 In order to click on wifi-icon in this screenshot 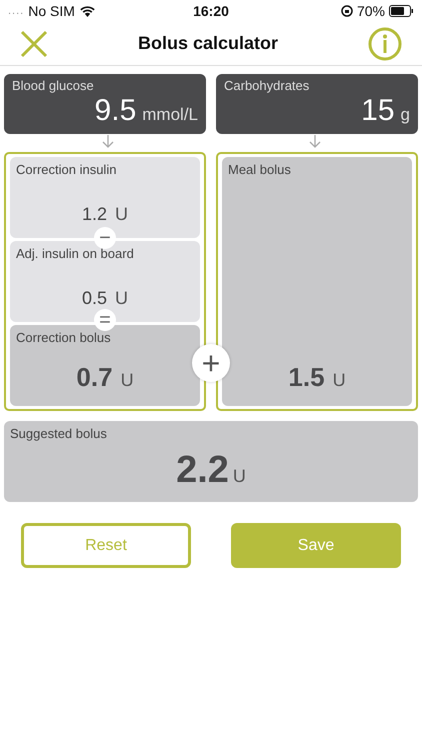, I will do `click(87, 11)`.